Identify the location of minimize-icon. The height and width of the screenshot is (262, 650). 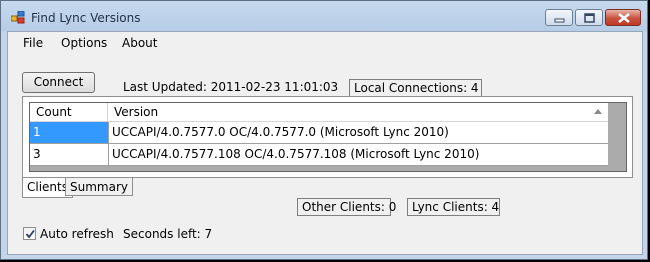
(559, 20).